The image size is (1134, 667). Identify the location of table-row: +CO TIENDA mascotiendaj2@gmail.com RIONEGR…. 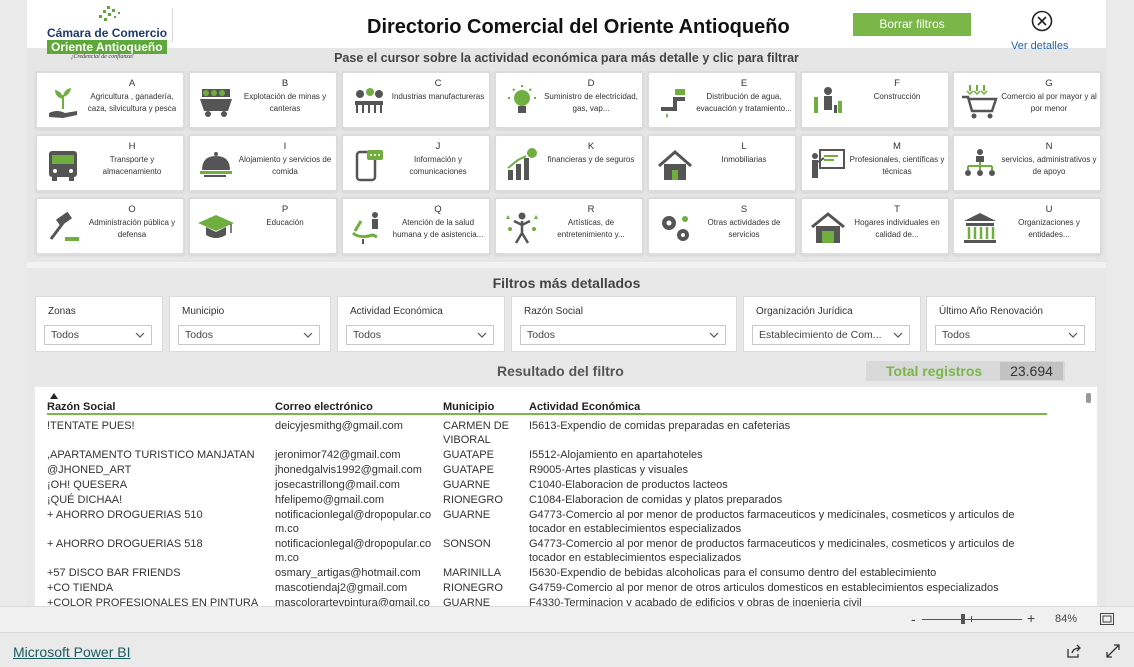
(547, 587).